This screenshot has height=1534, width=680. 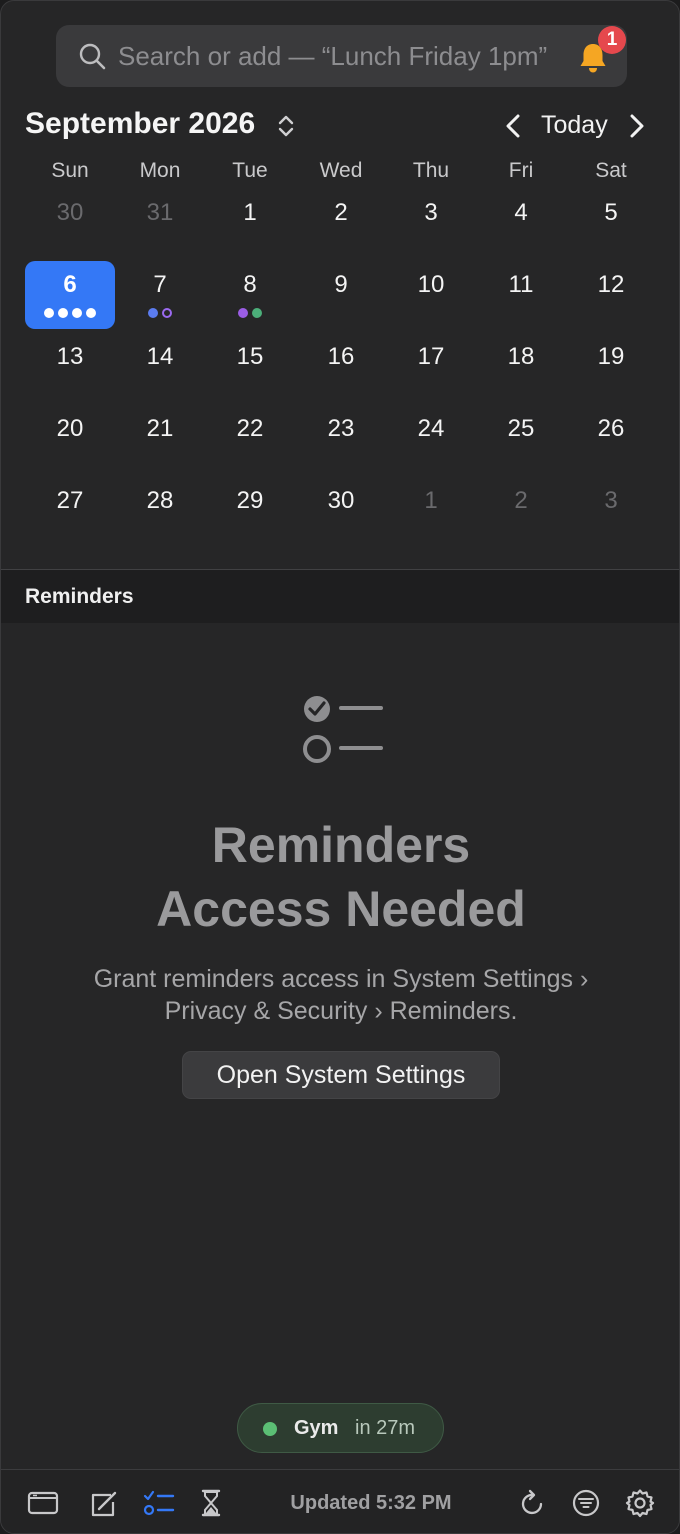 What do you see at coordinates (521, 439) in the screenshot?
I see `calendar-day: 25` at bounding box center [521, 439].